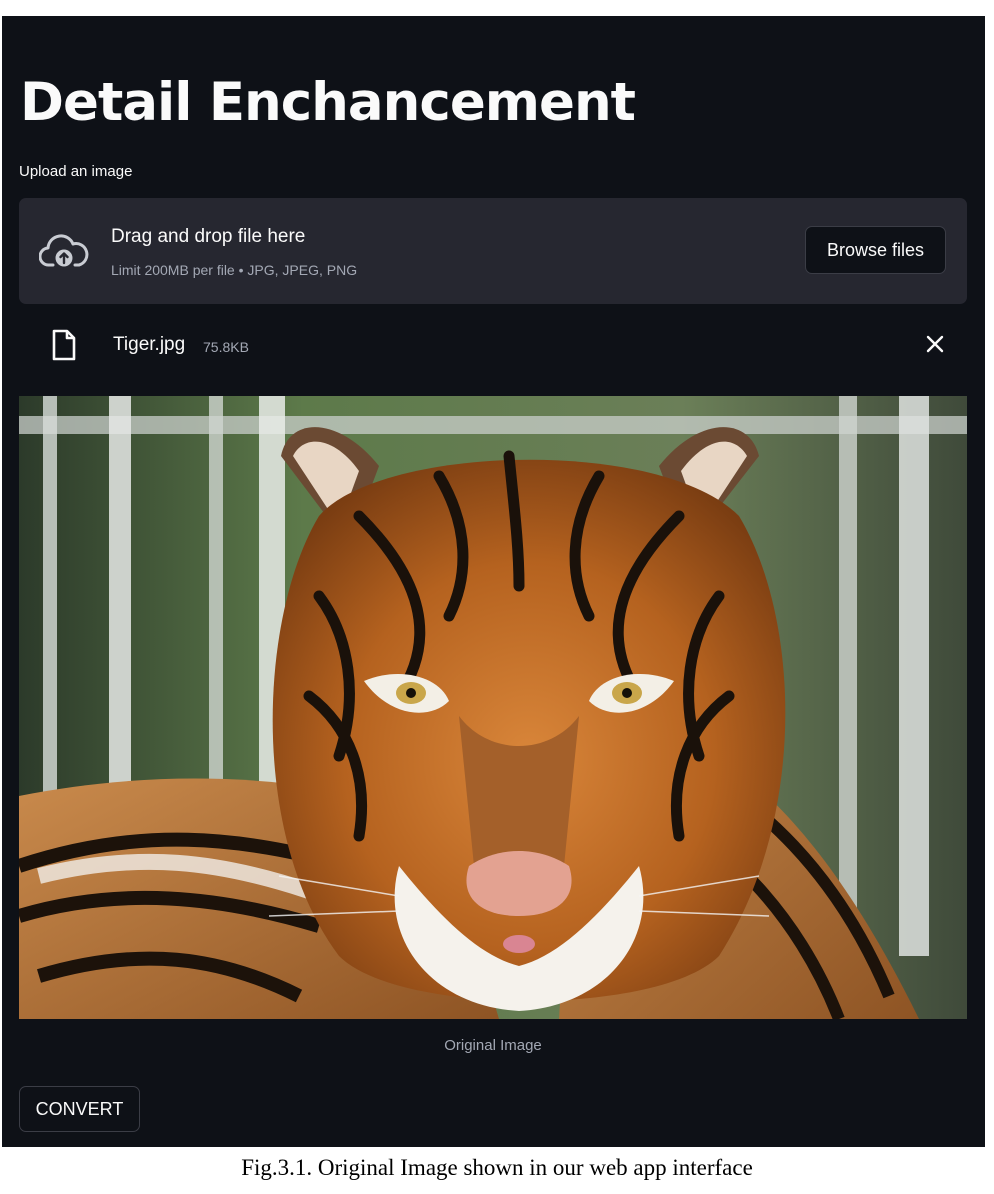 This screenshot has width=994, height=1194. What do you see at coordinates (493, 343) in the screenshot?
I see `uploaded-file-row: Tiger.jpg 75.8KB` at bounding box center [493, 343].